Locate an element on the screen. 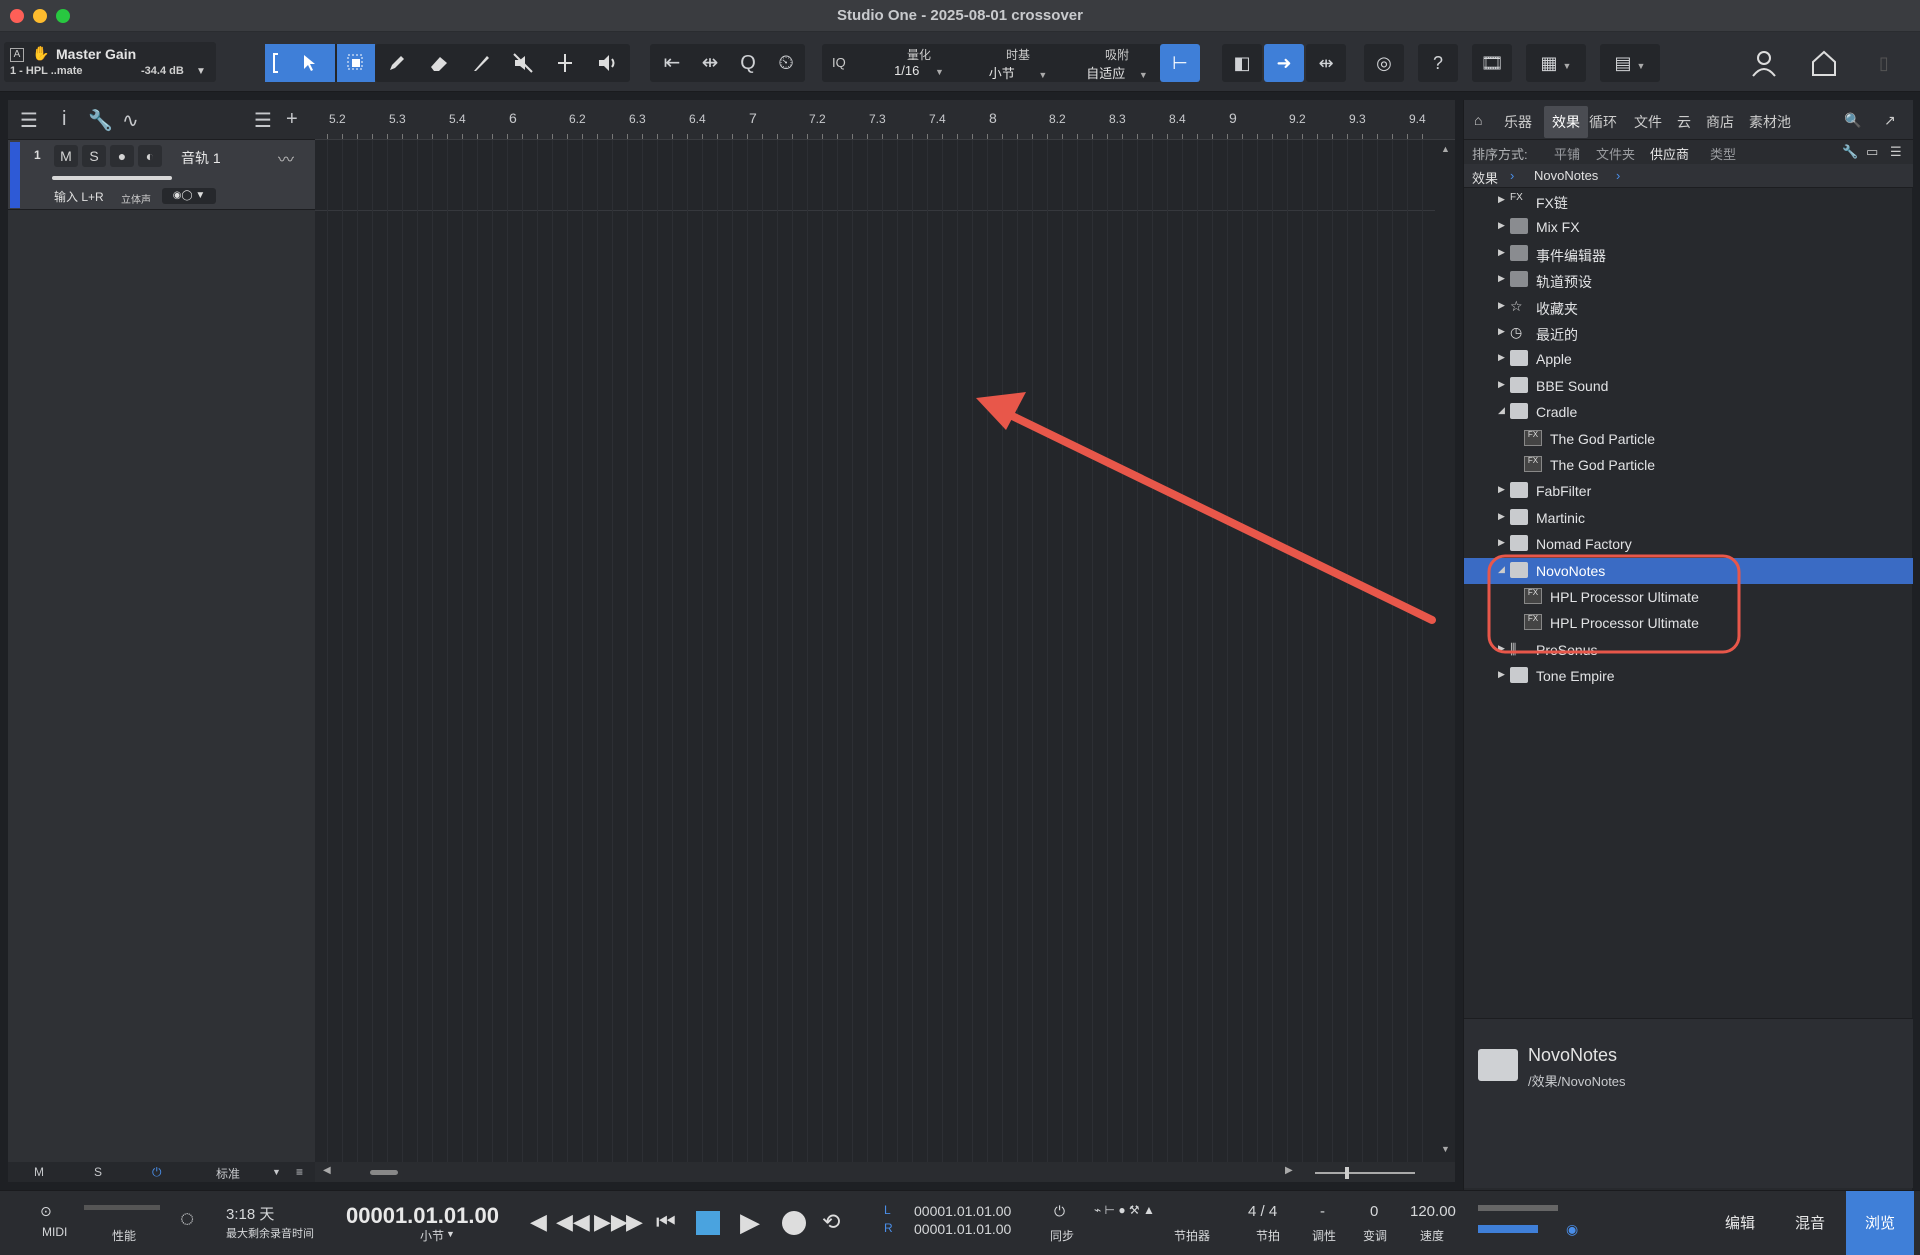 The image size is (1920, 1255). edit-view-button: 编辑 is located at coordinates (1740, 1223).